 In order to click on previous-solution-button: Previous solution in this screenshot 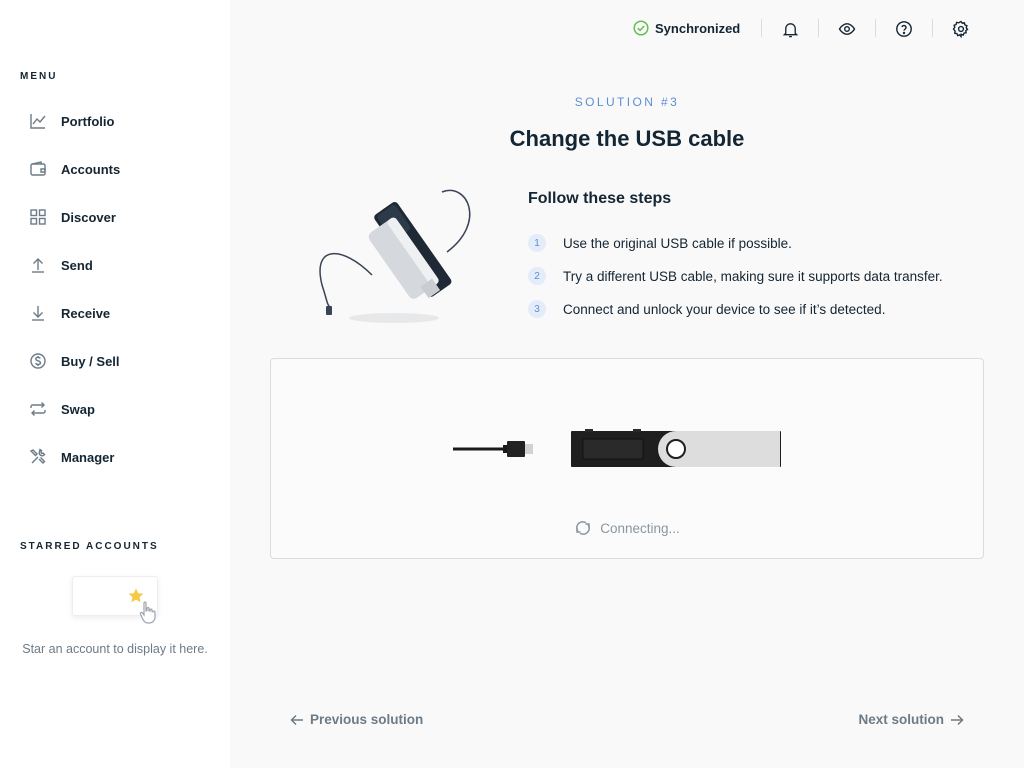, I will do `click(356, 719)`.